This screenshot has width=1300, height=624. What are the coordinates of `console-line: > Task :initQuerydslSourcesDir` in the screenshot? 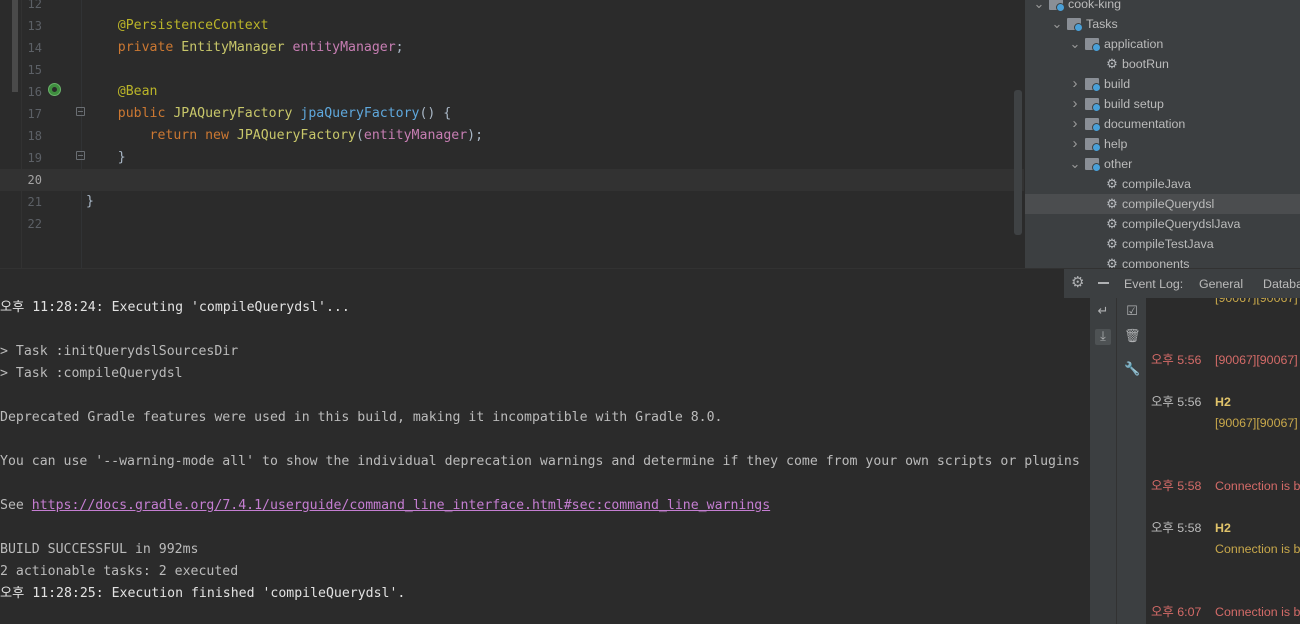 It's located at (119, 351).